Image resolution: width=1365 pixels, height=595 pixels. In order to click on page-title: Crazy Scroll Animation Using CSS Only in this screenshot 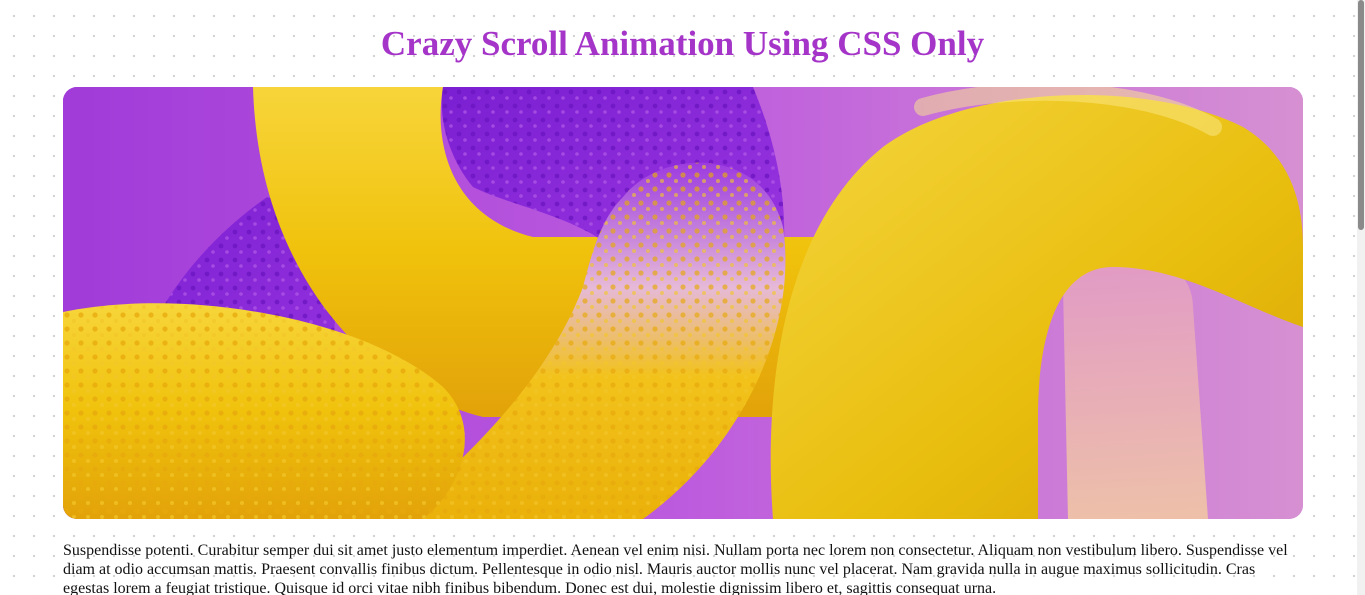, I will do `click(682, 43)`.